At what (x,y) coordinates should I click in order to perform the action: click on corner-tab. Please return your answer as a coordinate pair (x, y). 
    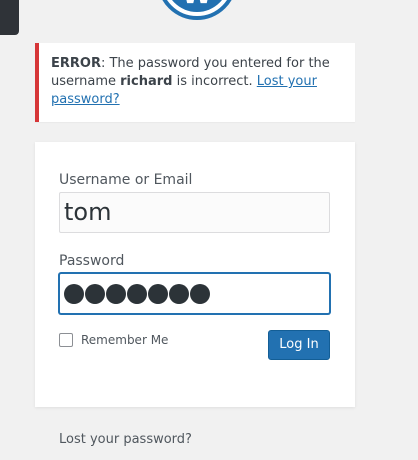
    Looking at the image, I should click on (9, 17).